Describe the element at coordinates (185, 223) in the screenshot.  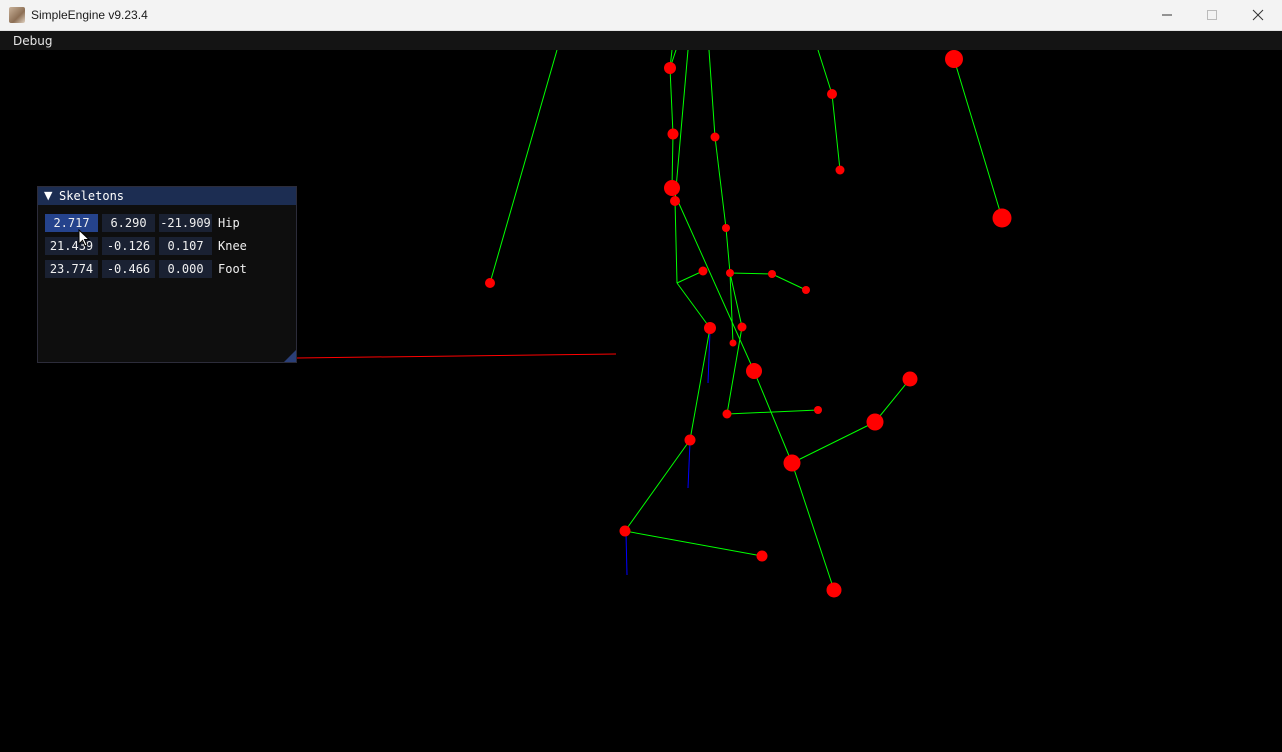
I see `hip-z-field: -21.909` at that location.